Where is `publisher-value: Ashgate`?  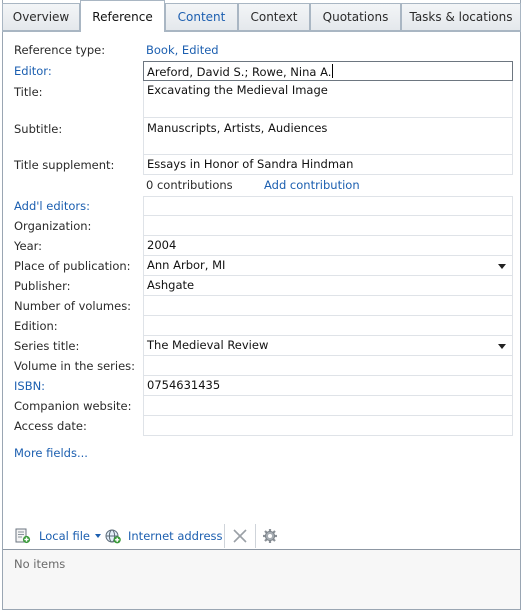 publisher-value: Ashgate is located at coordinates (171, 285).